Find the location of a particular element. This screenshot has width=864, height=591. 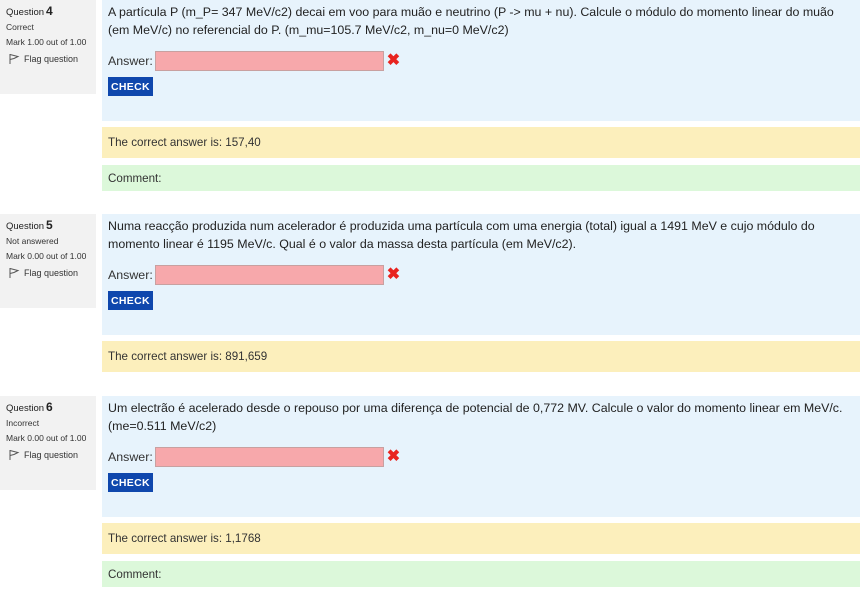

question-number: Question 6 is located at coordinates (29, 407).